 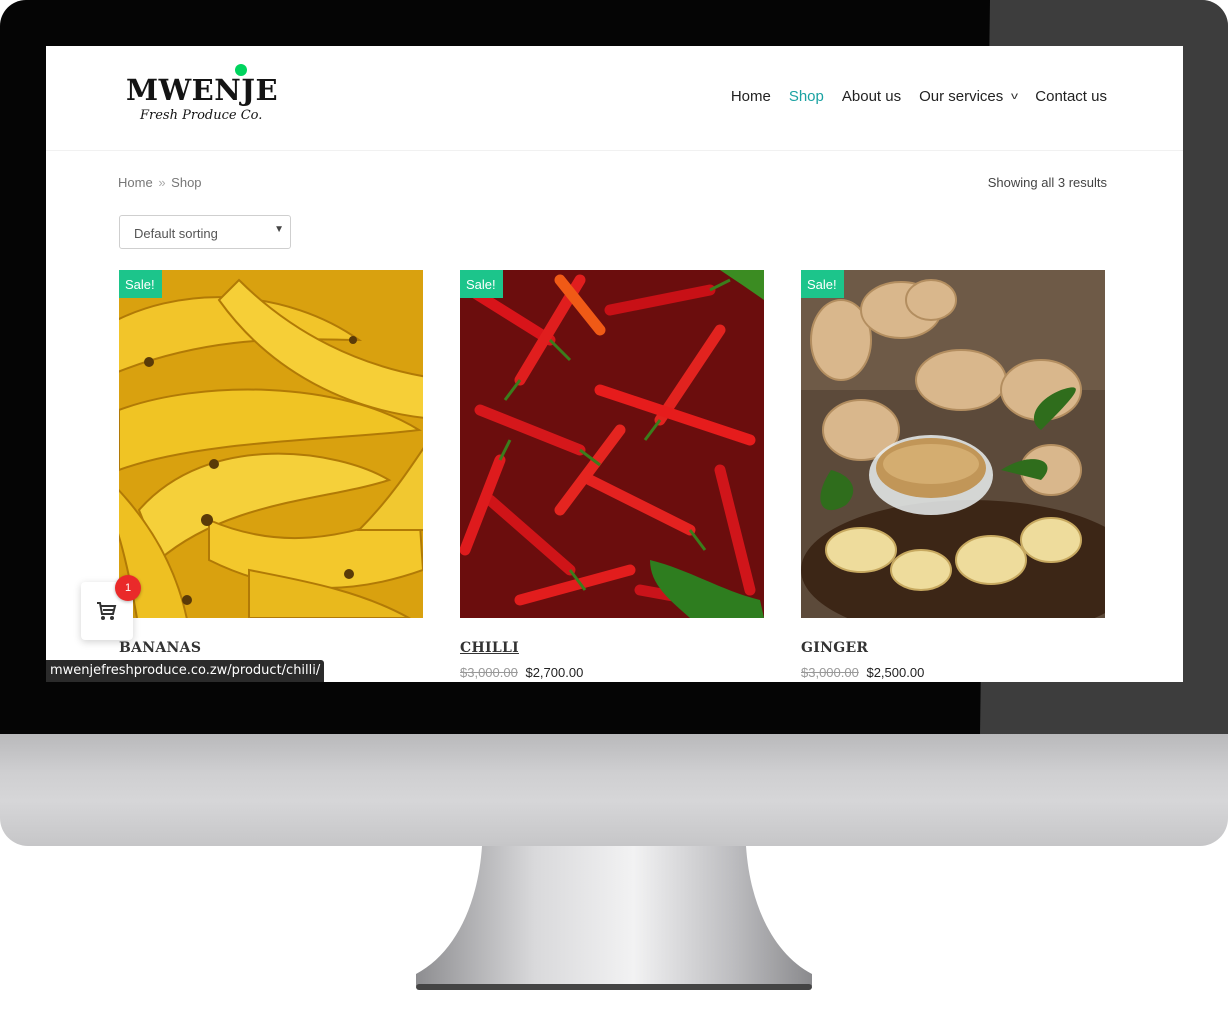 I want to click on product-card: Sale! CHILLI $3,000.00 $2,700.00, so click(x=612, y=475).